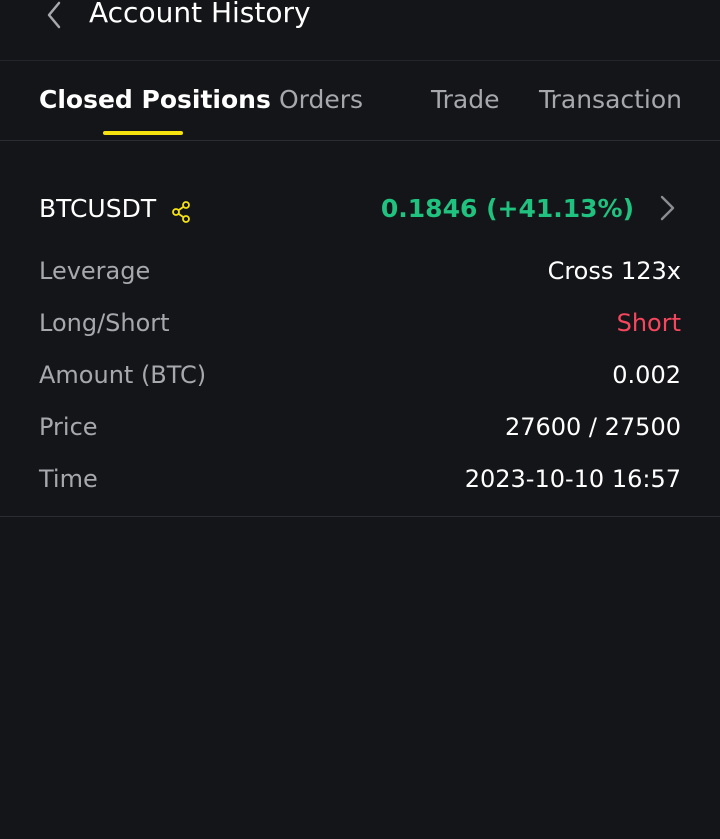  What do you see at coordinates (610, 100) in the screenshot?
I see `tab-transaction: Transaction` at bounding box center [610, 100].